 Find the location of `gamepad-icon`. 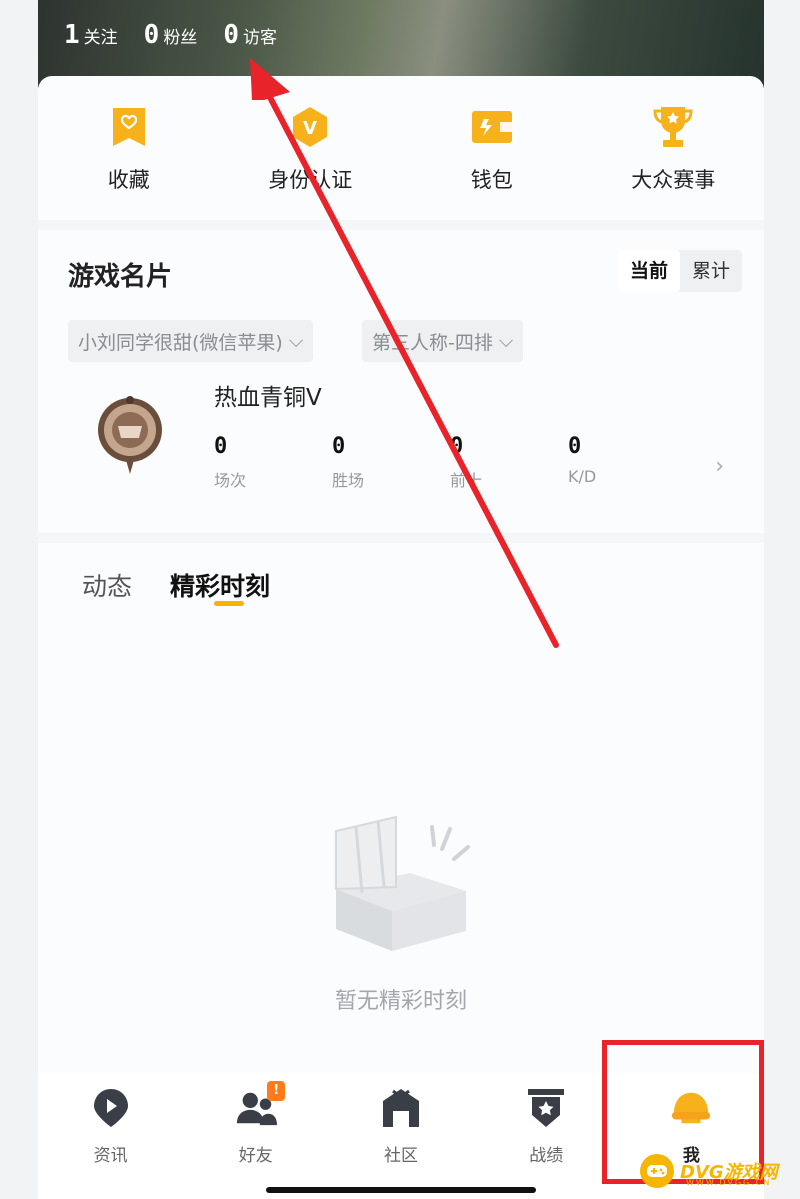

gamepad-icon is located at coordinates (657, 1171).